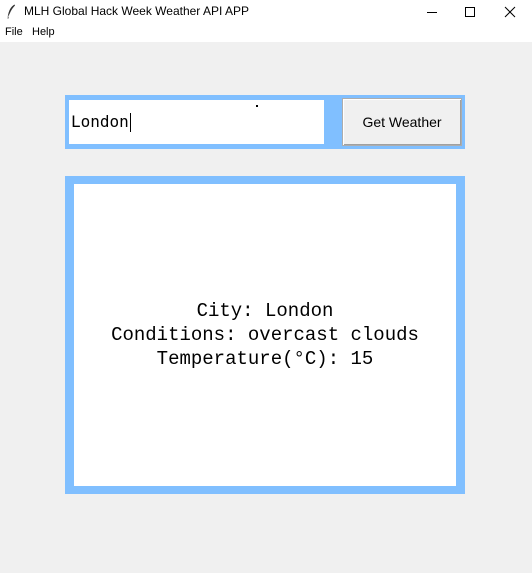 Image resolution: width=532 pixels, height=573 pixels. I want to click on menu-file: File, so click(14, 32).